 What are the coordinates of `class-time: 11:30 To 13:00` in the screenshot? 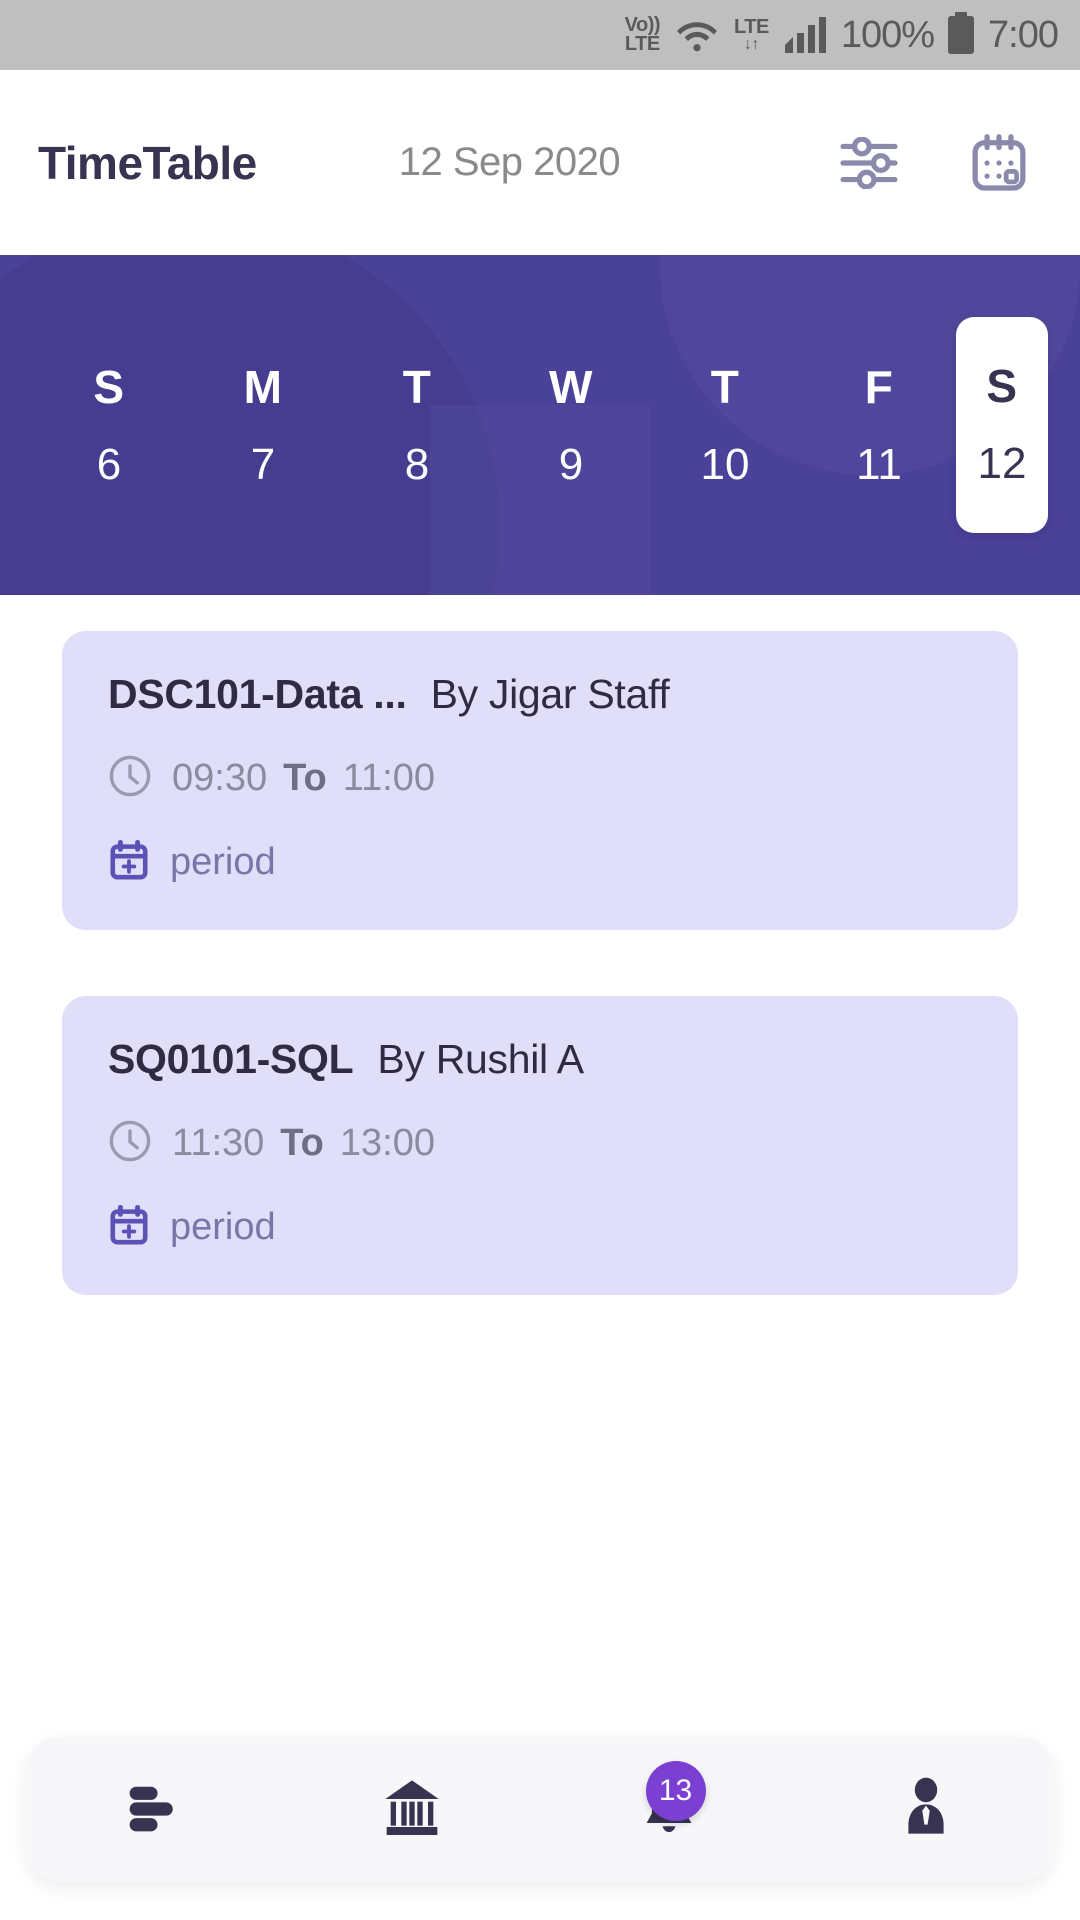 It's located at (303, 1143).